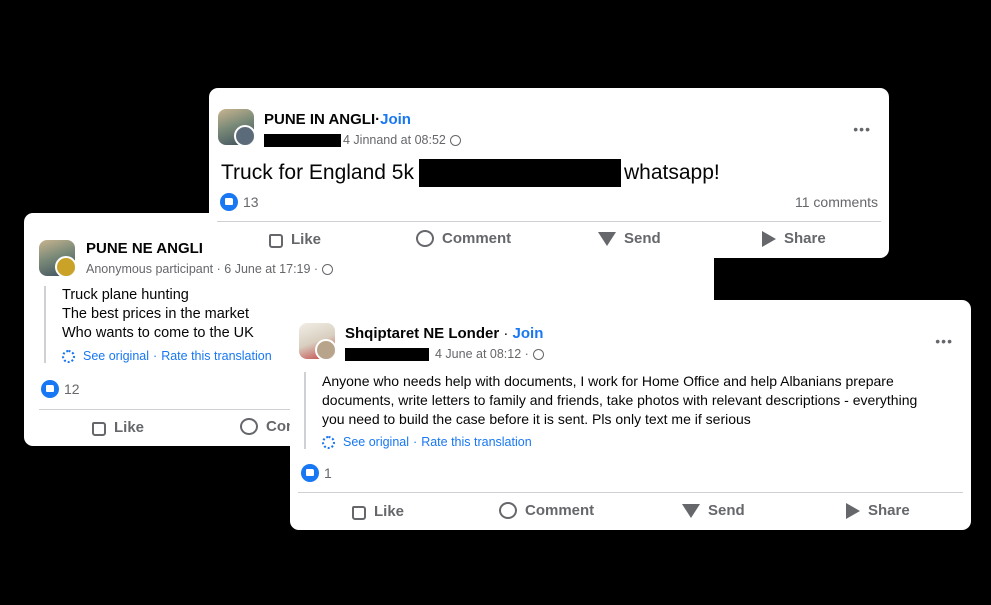 Image resolution: width=991 pixels, height=605 pixels. Describe the element at coordinates (394, 140) in the screenshot. I see `post-date: 4 Jinnand at 08:52` at that location.